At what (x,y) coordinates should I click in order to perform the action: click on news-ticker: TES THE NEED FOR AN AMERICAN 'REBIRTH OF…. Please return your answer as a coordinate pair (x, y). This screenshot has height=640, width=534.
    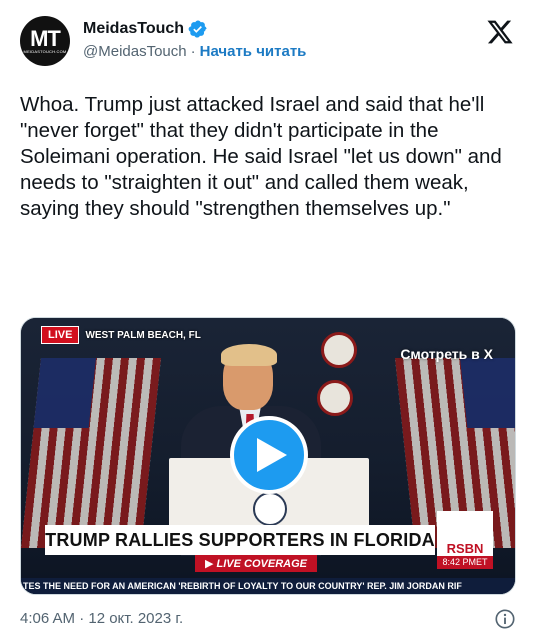
    Looking at the image, I should click on (268, 586).